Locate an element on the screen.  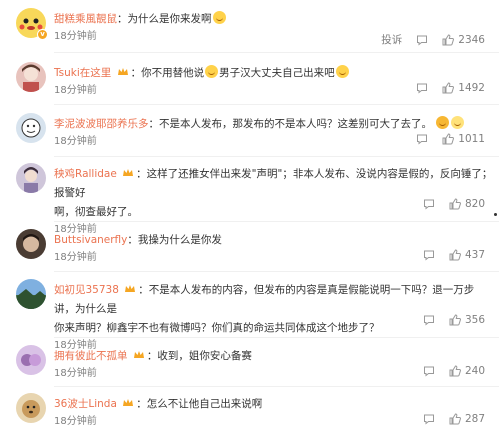
comment-username: Buttsivanerfly is located at coordinates (90, 240).